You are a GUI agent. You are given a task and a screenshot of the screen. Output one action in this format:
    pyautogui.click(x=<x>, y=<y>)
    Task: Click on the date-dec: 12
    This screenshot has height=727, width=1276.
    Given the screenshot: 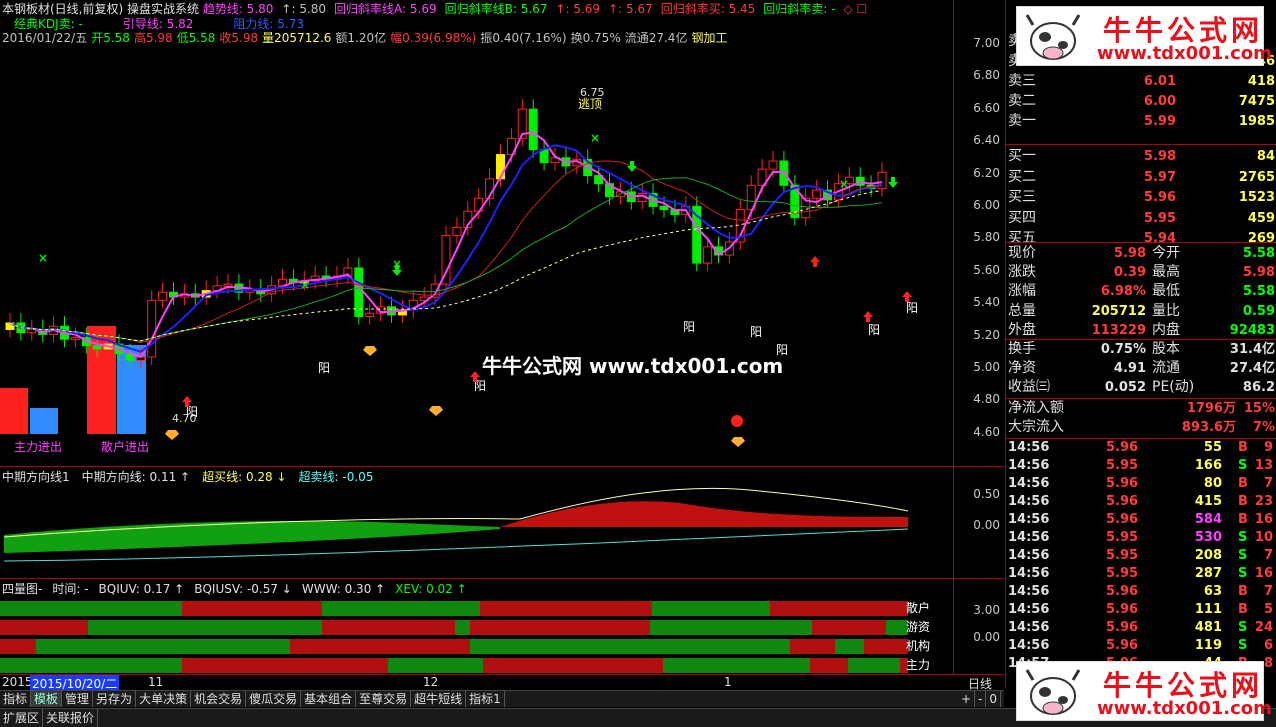 What is the action you would take?
    pyautogui.click(x=431, y=682)
    